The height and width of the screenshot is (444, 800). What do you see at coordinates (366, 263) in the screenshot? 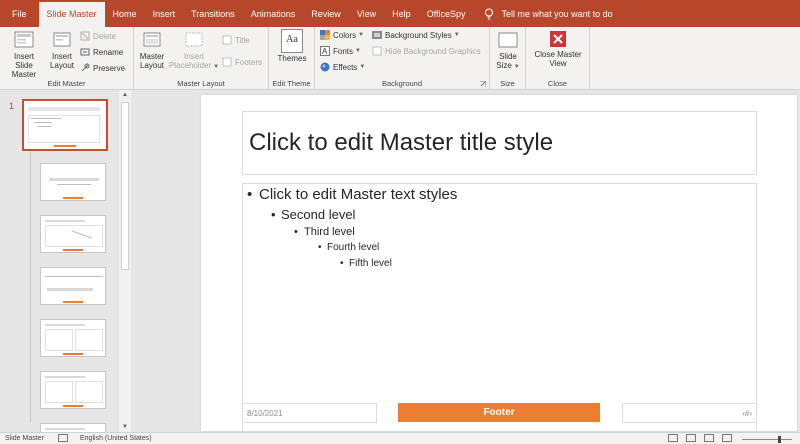
I see `text-level-5: Fifth level` at bounding box center [366, 263].